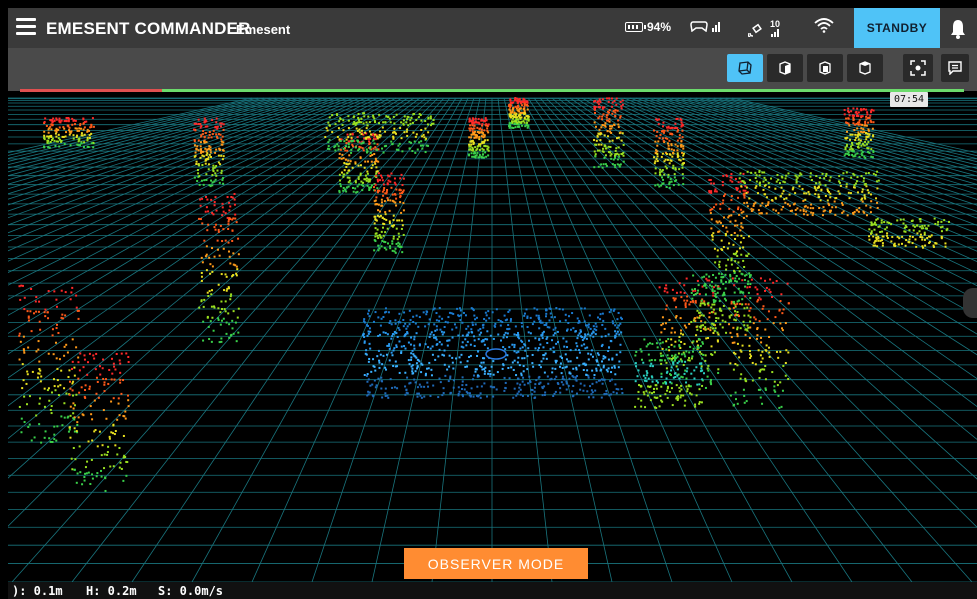 This screenshot has height=599, width=977. What do you see at coordinates (492, 69) in the screenshot?
I see `view-toolbar` at bounding box center [492, 69].